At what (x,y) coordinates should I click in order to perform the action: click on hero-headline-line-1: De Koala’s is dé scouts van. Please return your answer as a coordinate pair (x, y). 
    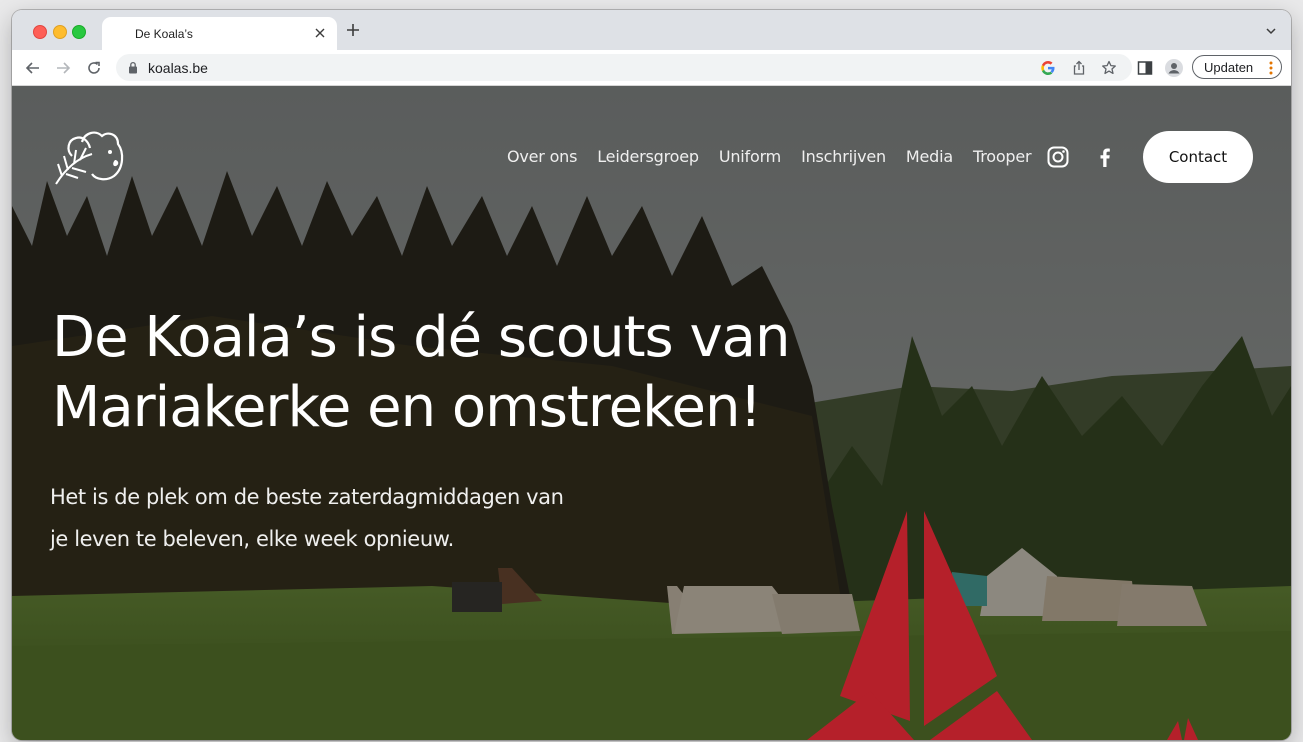
    Looking at the image, I should click on (421, 337).